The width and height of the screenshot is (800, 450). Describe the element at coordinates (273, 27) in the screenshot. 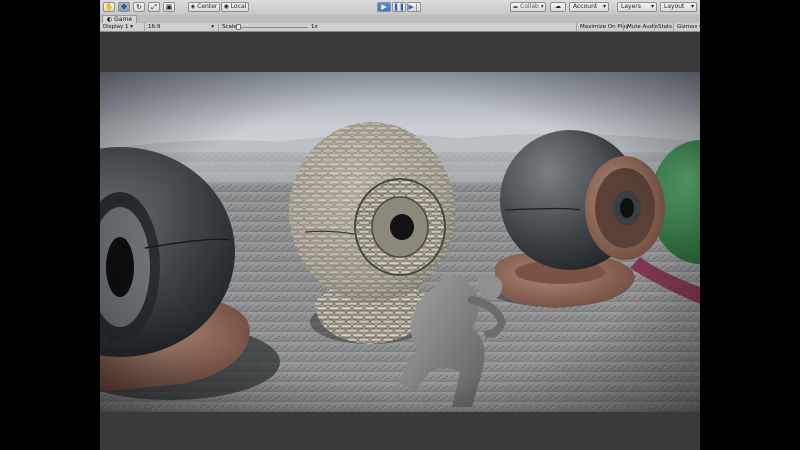

I see `scale-slider-track` at that location.